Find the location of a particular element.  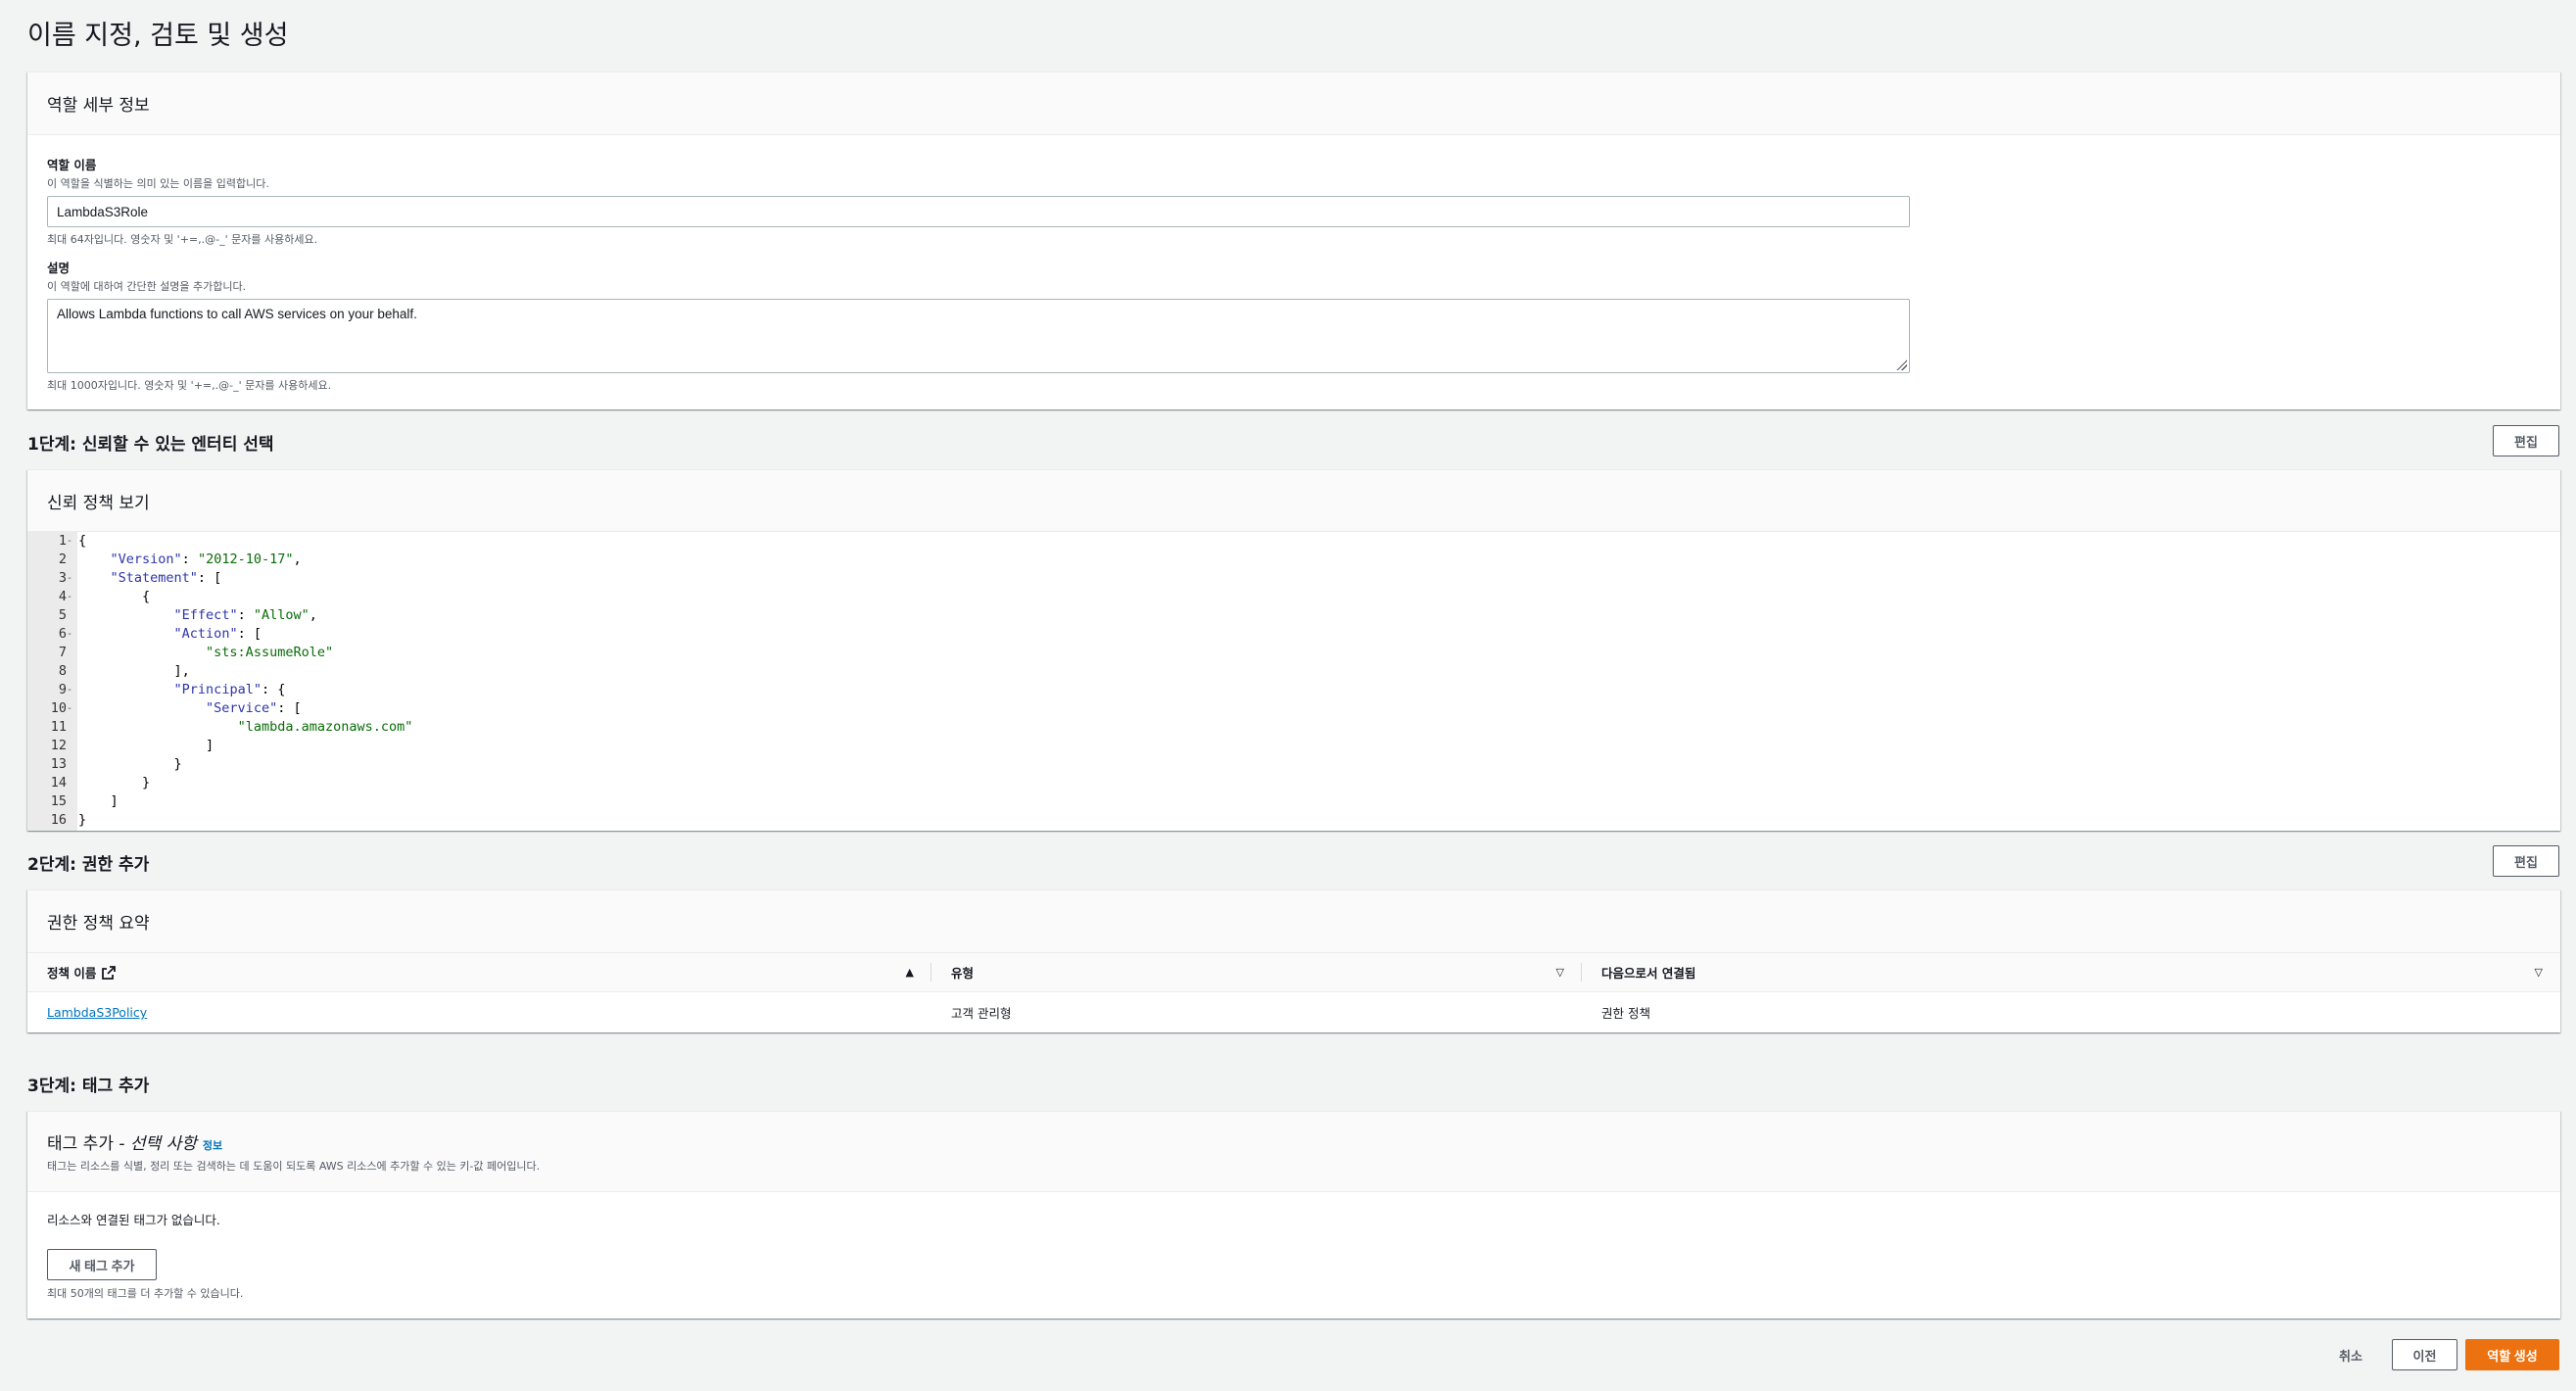

json-key: "Version" is located at coordinates (146, 559).